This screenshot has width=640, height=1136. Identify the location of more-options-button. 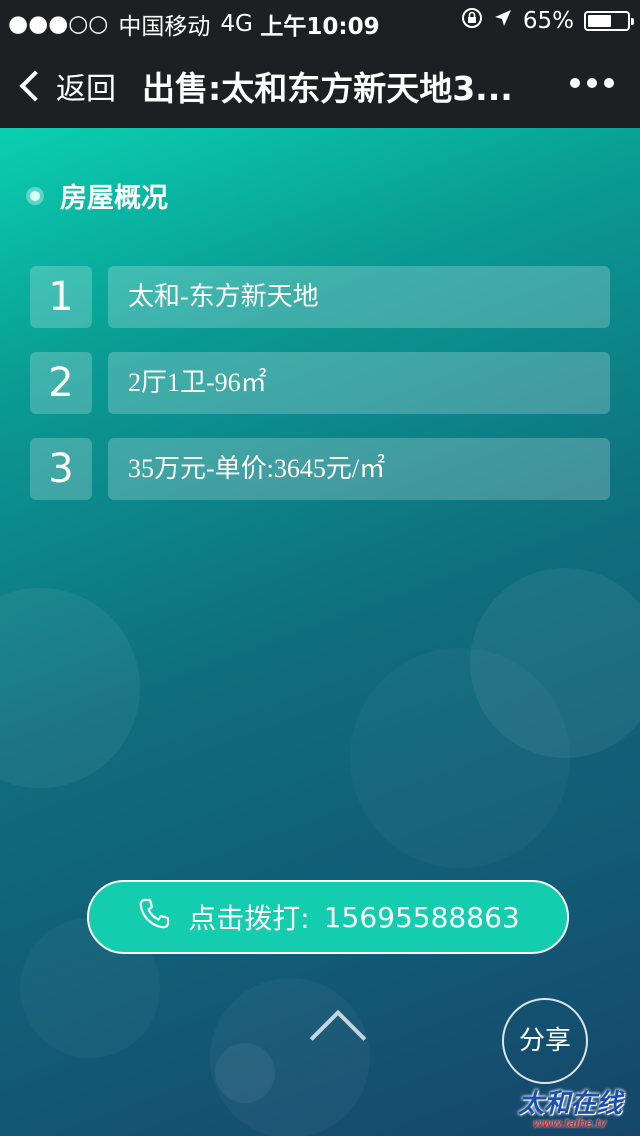
(592, 83).